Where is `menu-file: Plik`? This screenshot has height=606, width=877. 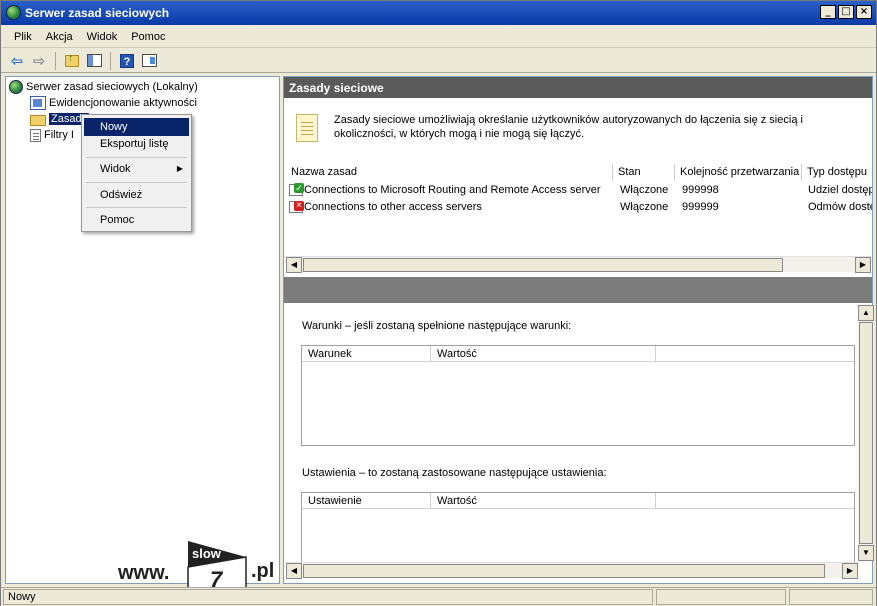
menu-file: Plik is located at coordinates (23, 37).